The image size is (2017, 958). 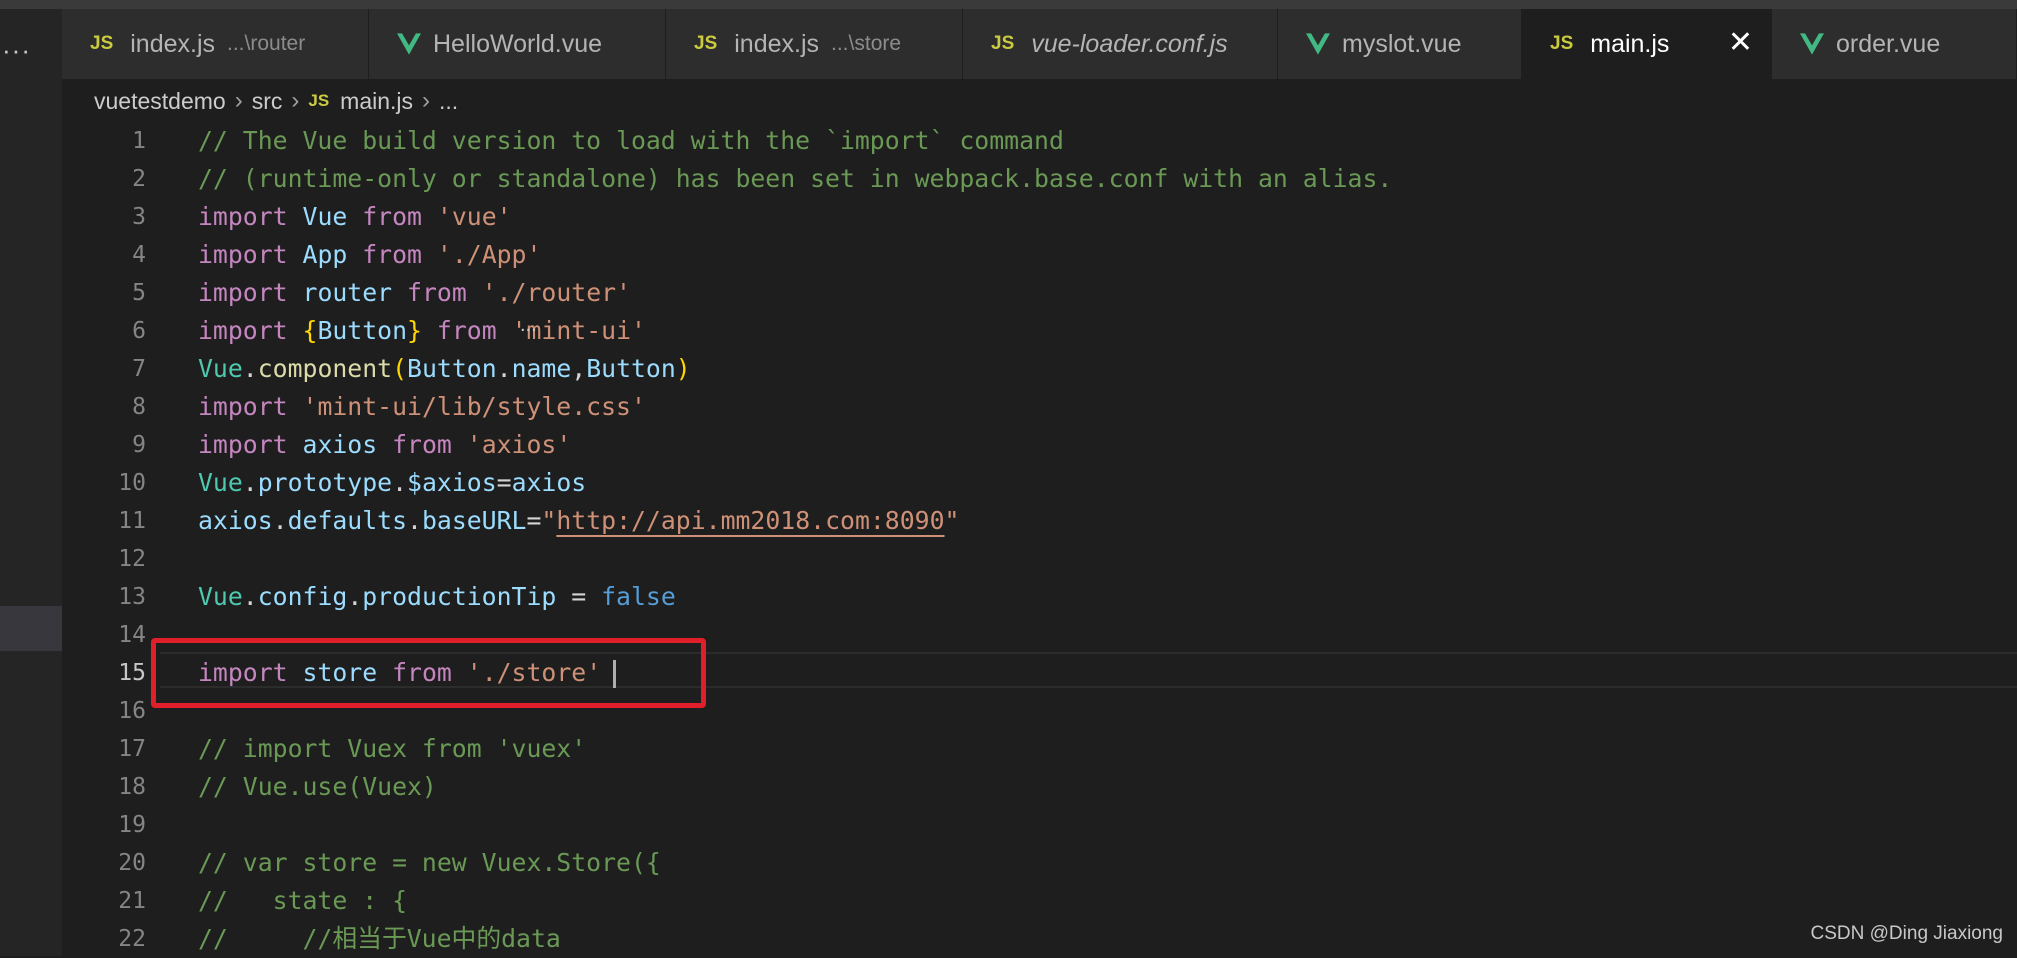 What do you see at coordinates (474, 520) in the screenshot?
I see `code-token: baseURL` at bounding box center [474, 520].